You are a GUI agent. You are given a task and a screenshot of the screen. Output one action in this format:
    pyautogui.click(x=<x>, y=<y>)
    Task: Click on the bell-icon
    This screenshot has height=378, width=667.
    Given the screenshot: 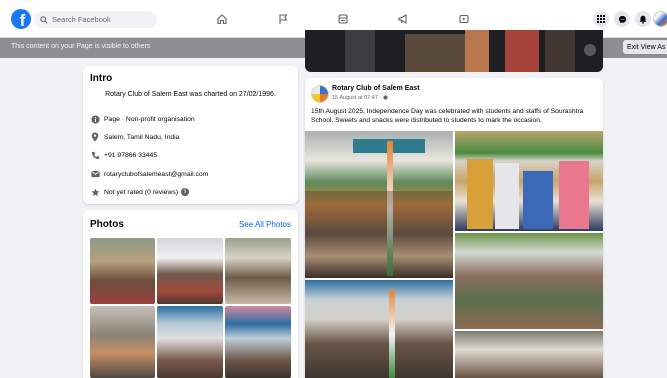 What is the action you would take?
    pyautogui.click(x=643, y=19)
    